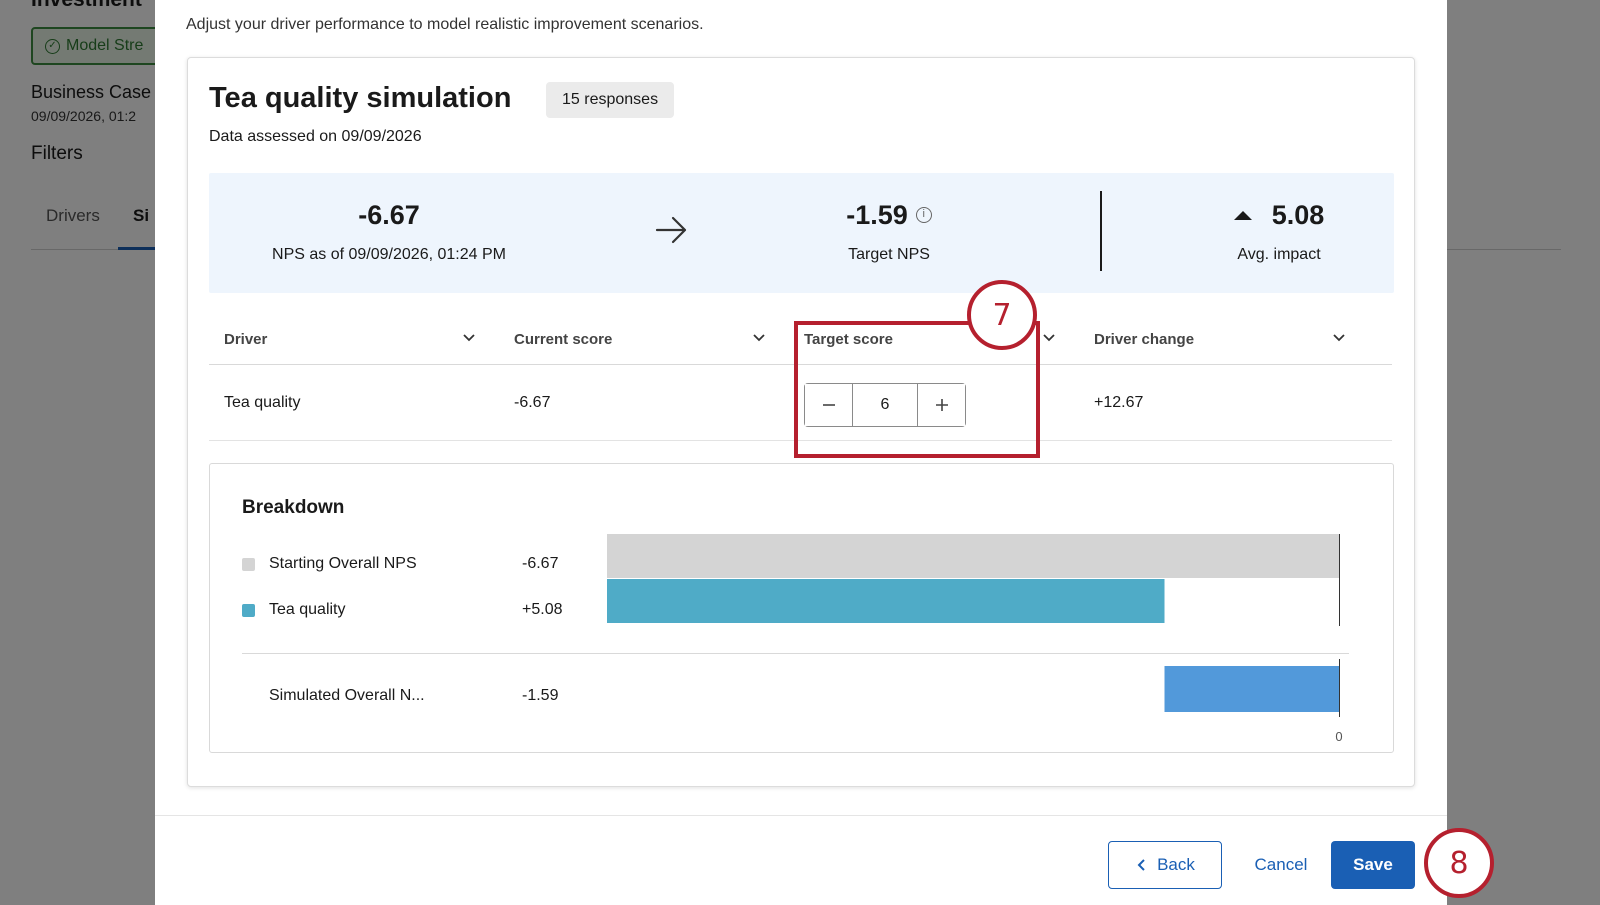  What do you see at coordinates (540, 563) in the screenshot?
I see `breakdown-value: -6.67` at bounding box center [540, 563].